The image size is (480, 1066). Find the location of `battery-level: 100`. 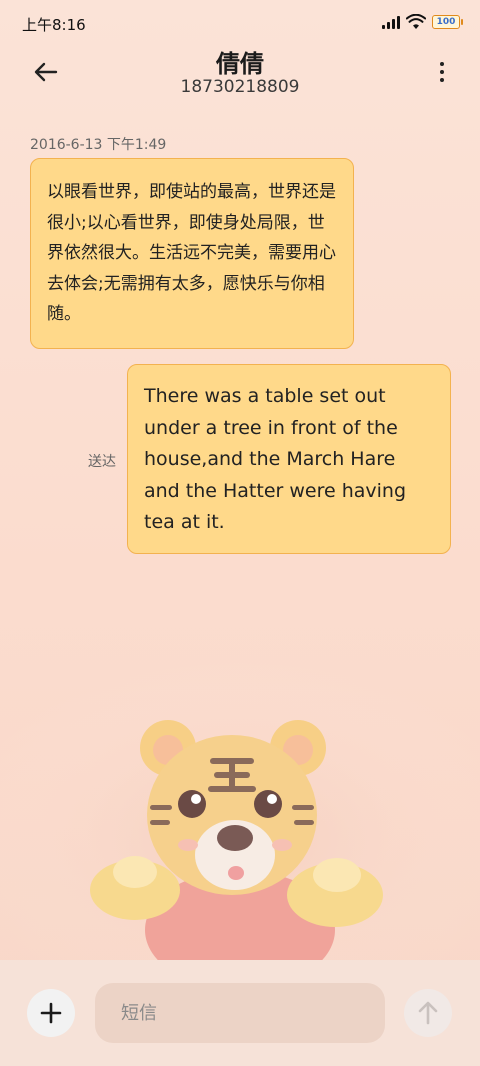

battery-level: 100 is located at coordinates (446, 22).